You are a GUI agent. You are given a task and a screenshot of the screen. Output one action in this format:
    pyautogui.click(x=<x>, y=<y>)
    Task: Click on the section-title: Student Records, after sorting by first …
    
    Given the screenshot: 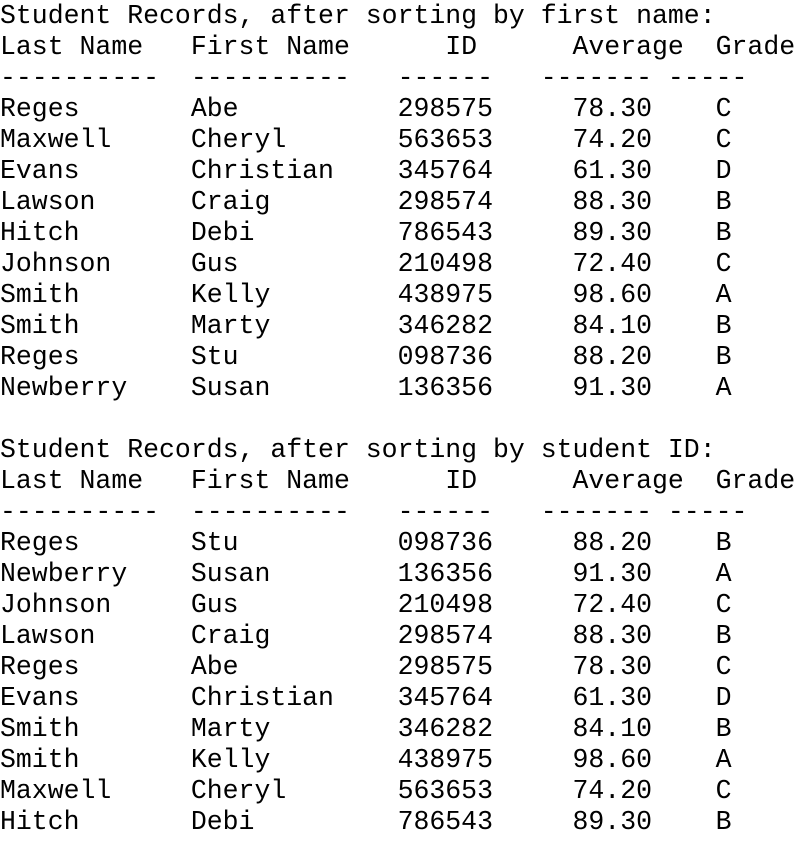 What is the action you would take?
    pyautogui.click(x=358, y=16)
    